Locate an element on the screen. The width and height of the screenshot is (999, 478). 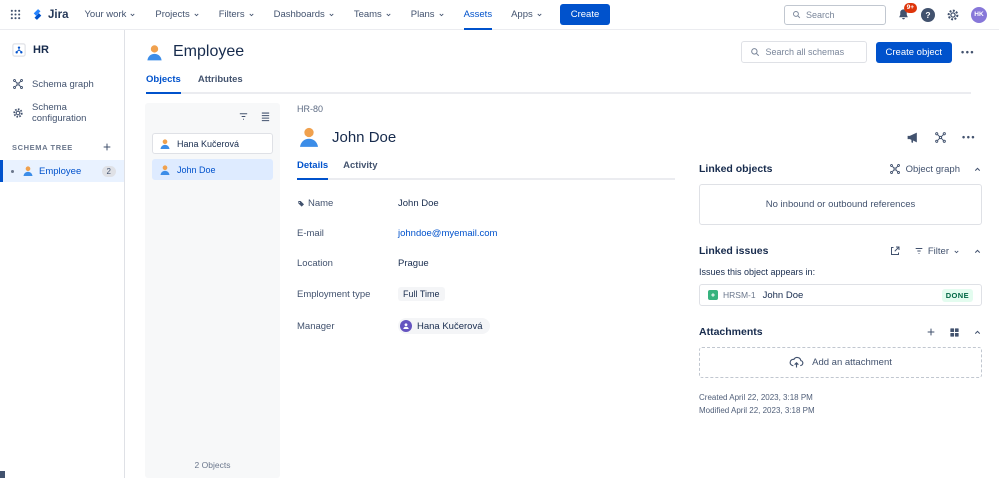
field-value: John Doe is located at coordinates (418, 203).